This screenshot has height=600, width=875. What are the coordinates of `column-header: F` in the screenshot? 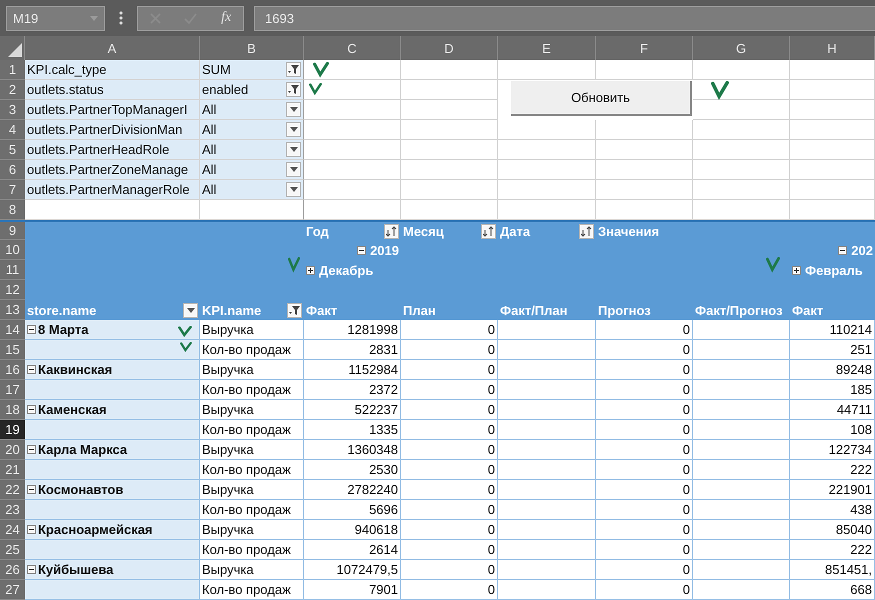 It's located at (644, 48).